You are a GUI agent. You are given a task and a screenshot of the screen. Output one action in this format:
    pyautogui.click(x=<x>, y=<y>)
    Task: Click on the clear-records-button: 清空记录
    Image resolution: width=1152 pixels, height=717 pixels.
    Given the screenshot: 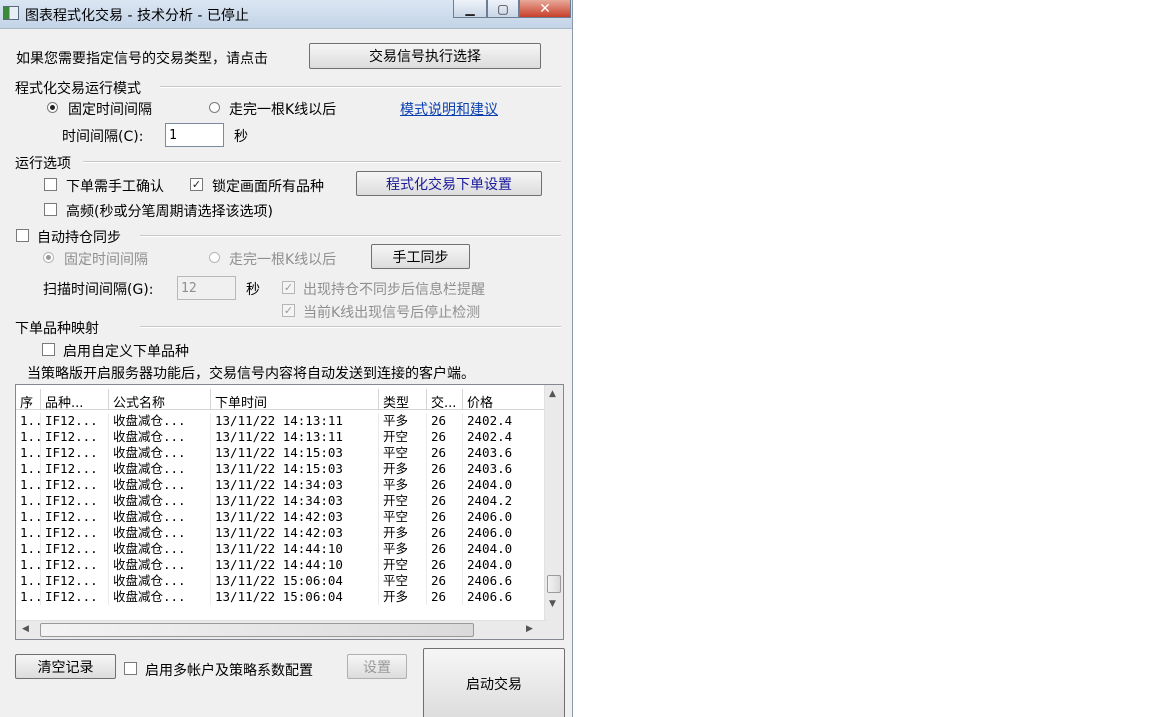 What is the action you would take?
    pyautogui.click(x=65, y=666)
    